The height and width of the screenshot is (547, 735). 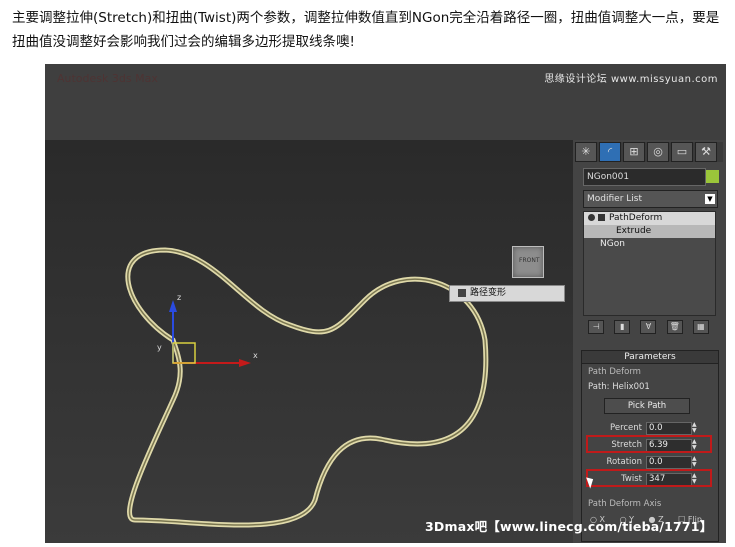 I want to click on stack-item-extrude: Extrude, so click(x=649, y=231).